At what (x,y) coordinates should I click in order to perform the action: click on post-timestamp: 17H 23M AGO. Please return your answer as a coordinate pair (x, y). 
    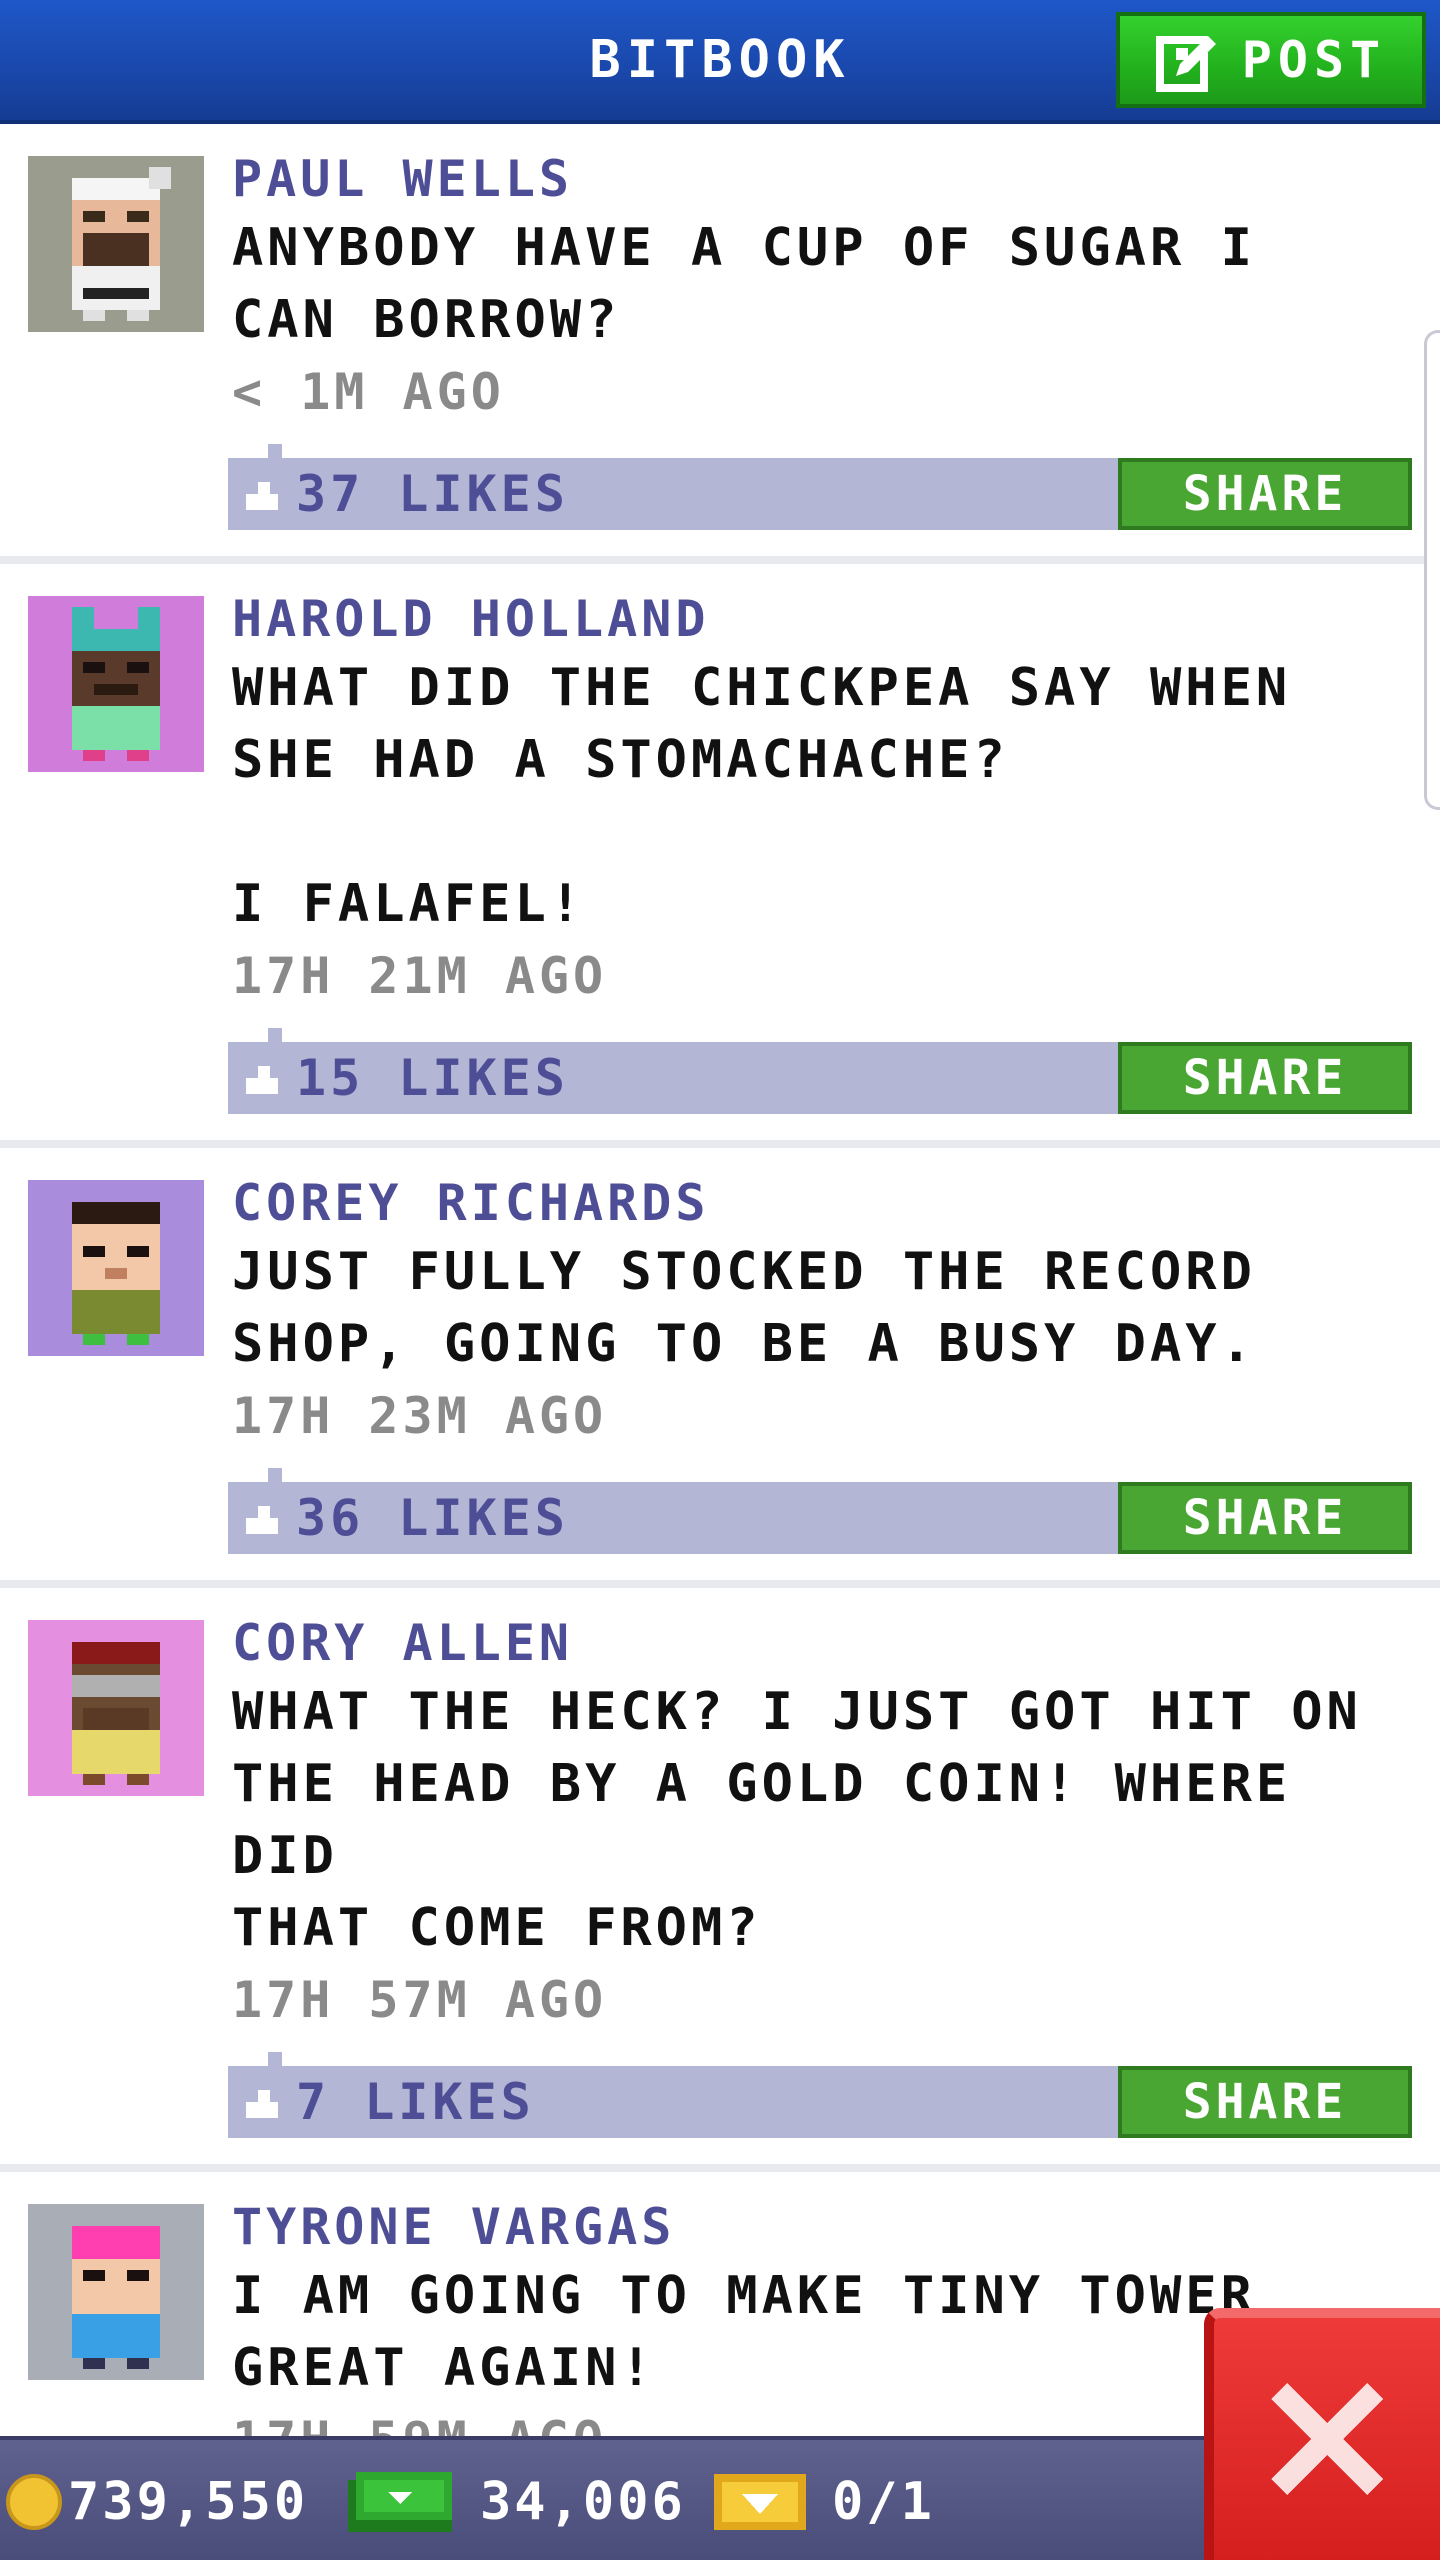
    Looking at the image, I should click on (420, 1416).